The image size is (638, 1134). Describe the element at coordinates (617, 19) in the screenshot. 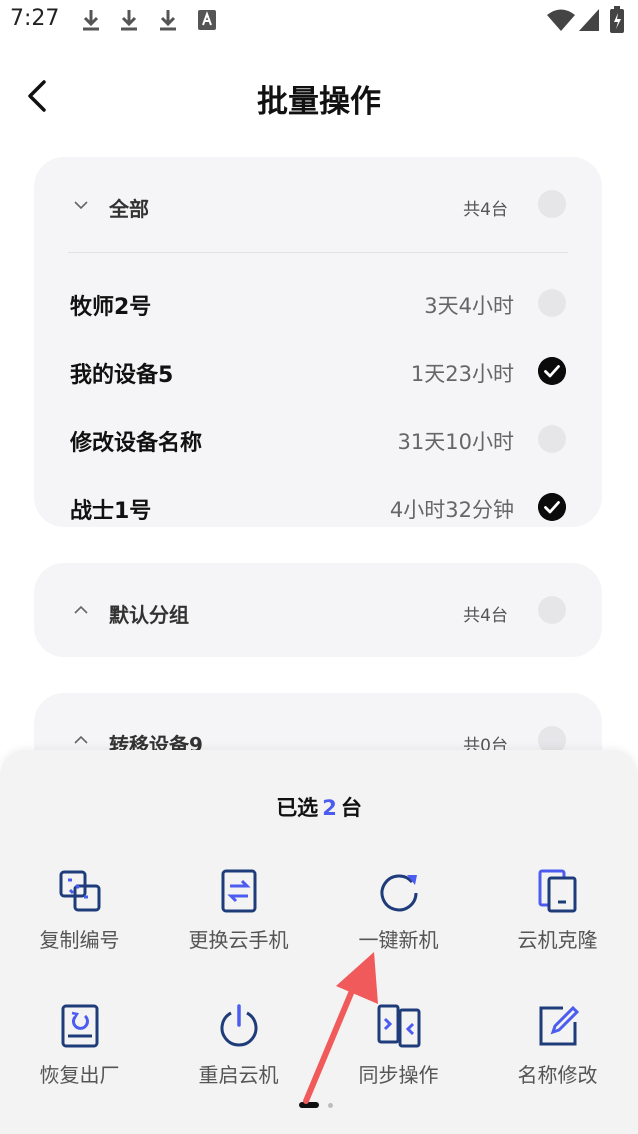

I see `battery-icon` at that location.